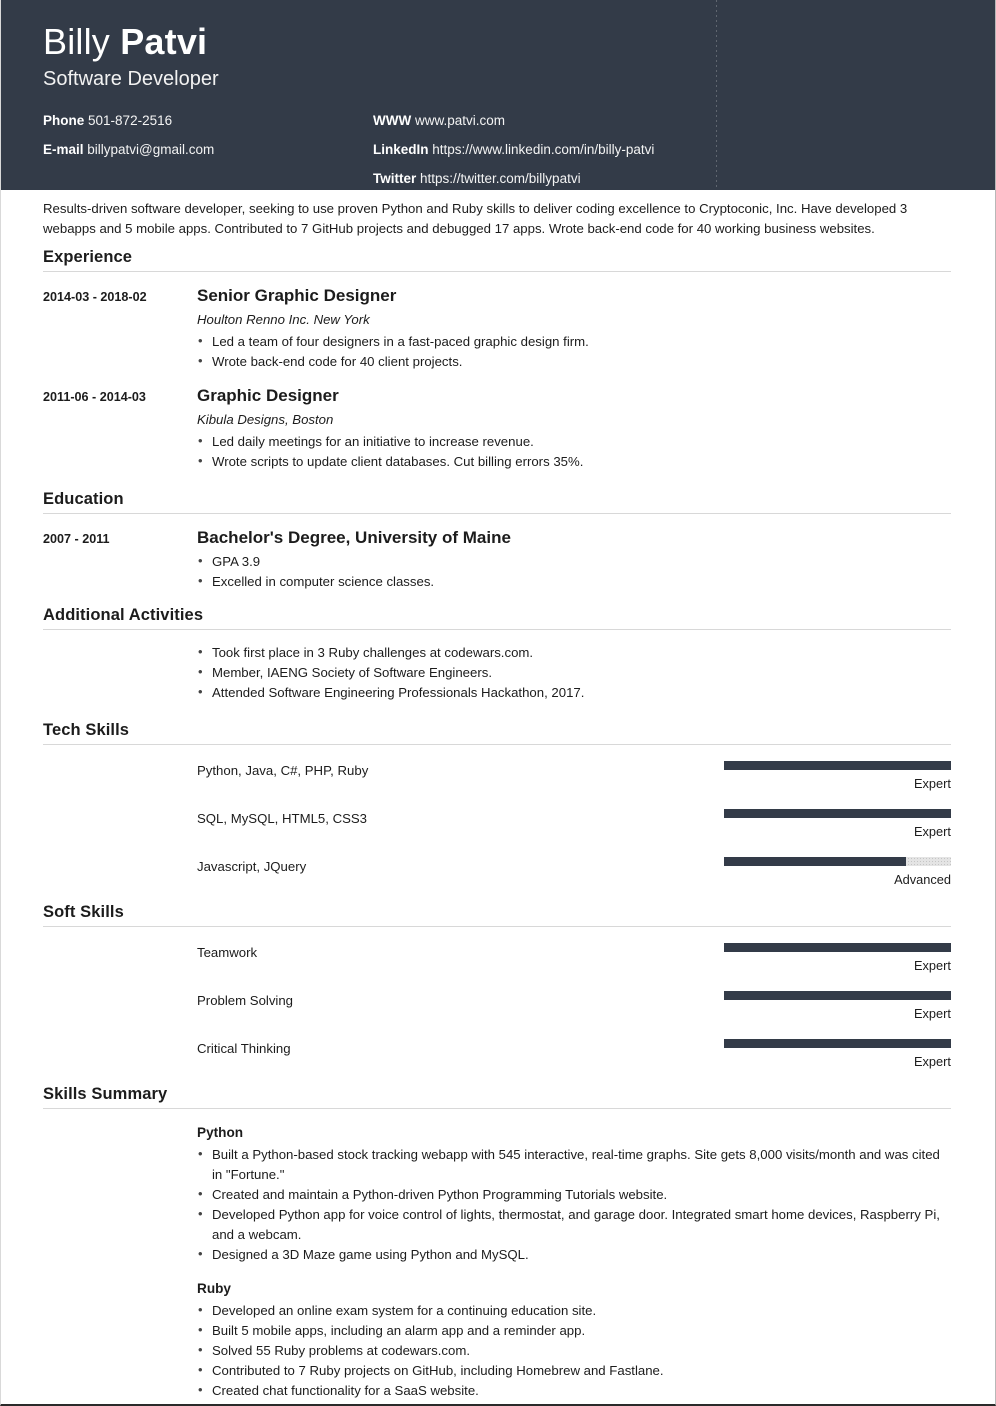 Image resolution: width=996 pixels, height=1406 pixels. I want to click on contact-phone-value: 501-872-2516, so click(130, 120).